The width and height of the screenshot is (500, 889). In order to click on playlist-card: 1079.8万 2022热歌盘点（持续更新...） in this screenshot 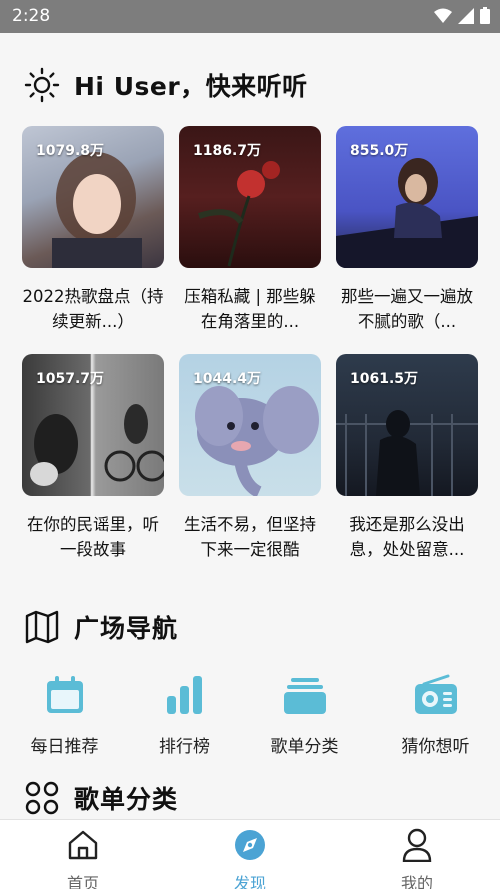, I will do `click(93, 230)`.